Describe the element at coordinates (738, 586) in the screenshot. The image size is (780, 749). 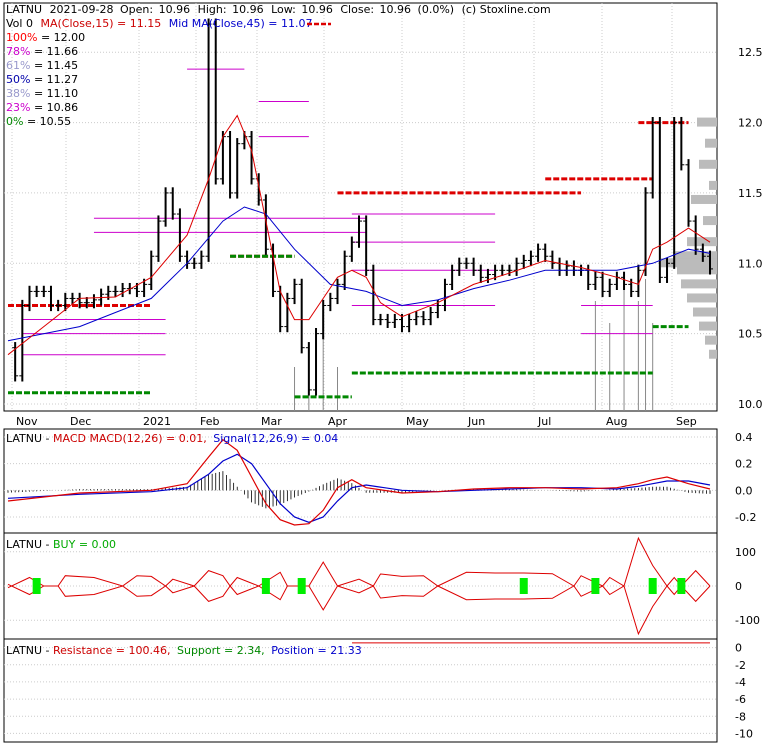
I see `buy-ytick-label: 0` at that location.